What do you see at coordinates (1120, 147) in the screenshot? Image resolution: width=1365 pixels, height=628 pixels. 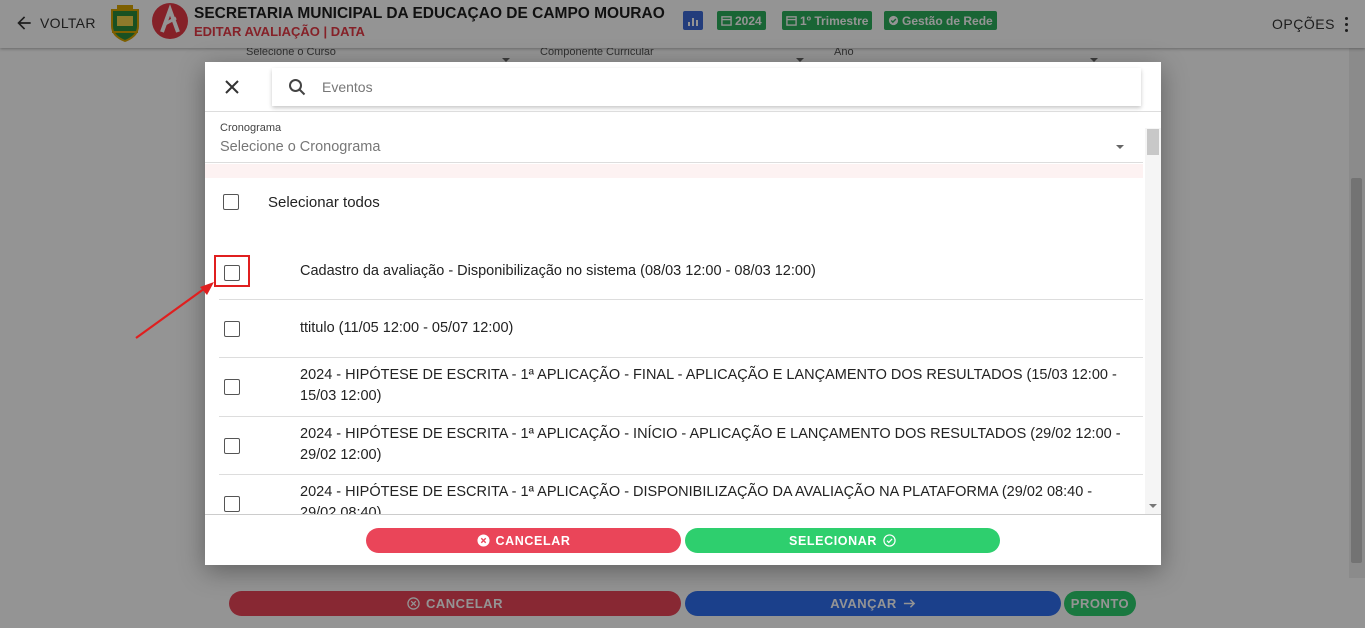 I see `chevron-down-icon` at bounding box center [1120, 147].